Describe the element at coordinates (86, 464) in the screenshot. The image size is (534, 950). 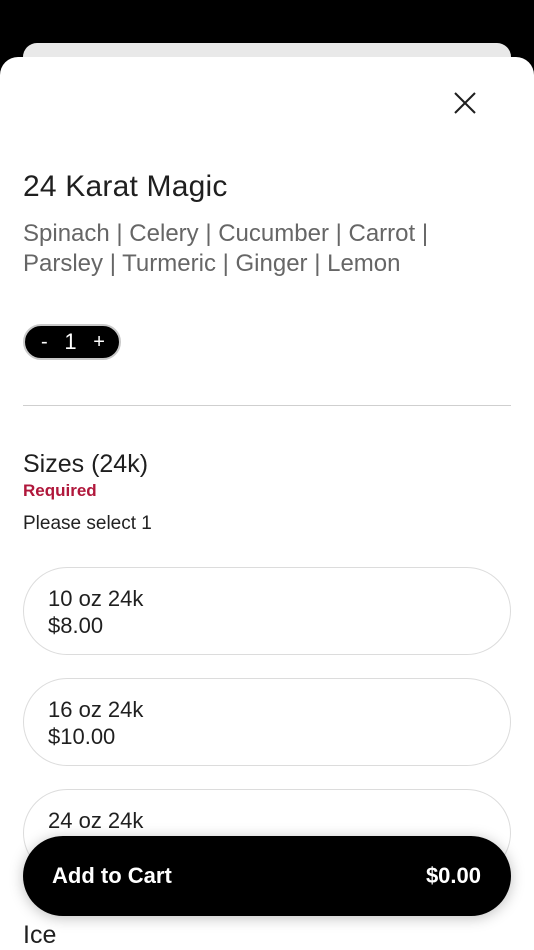
I see `sizes-section-title: Sizes (24k)` at that location.